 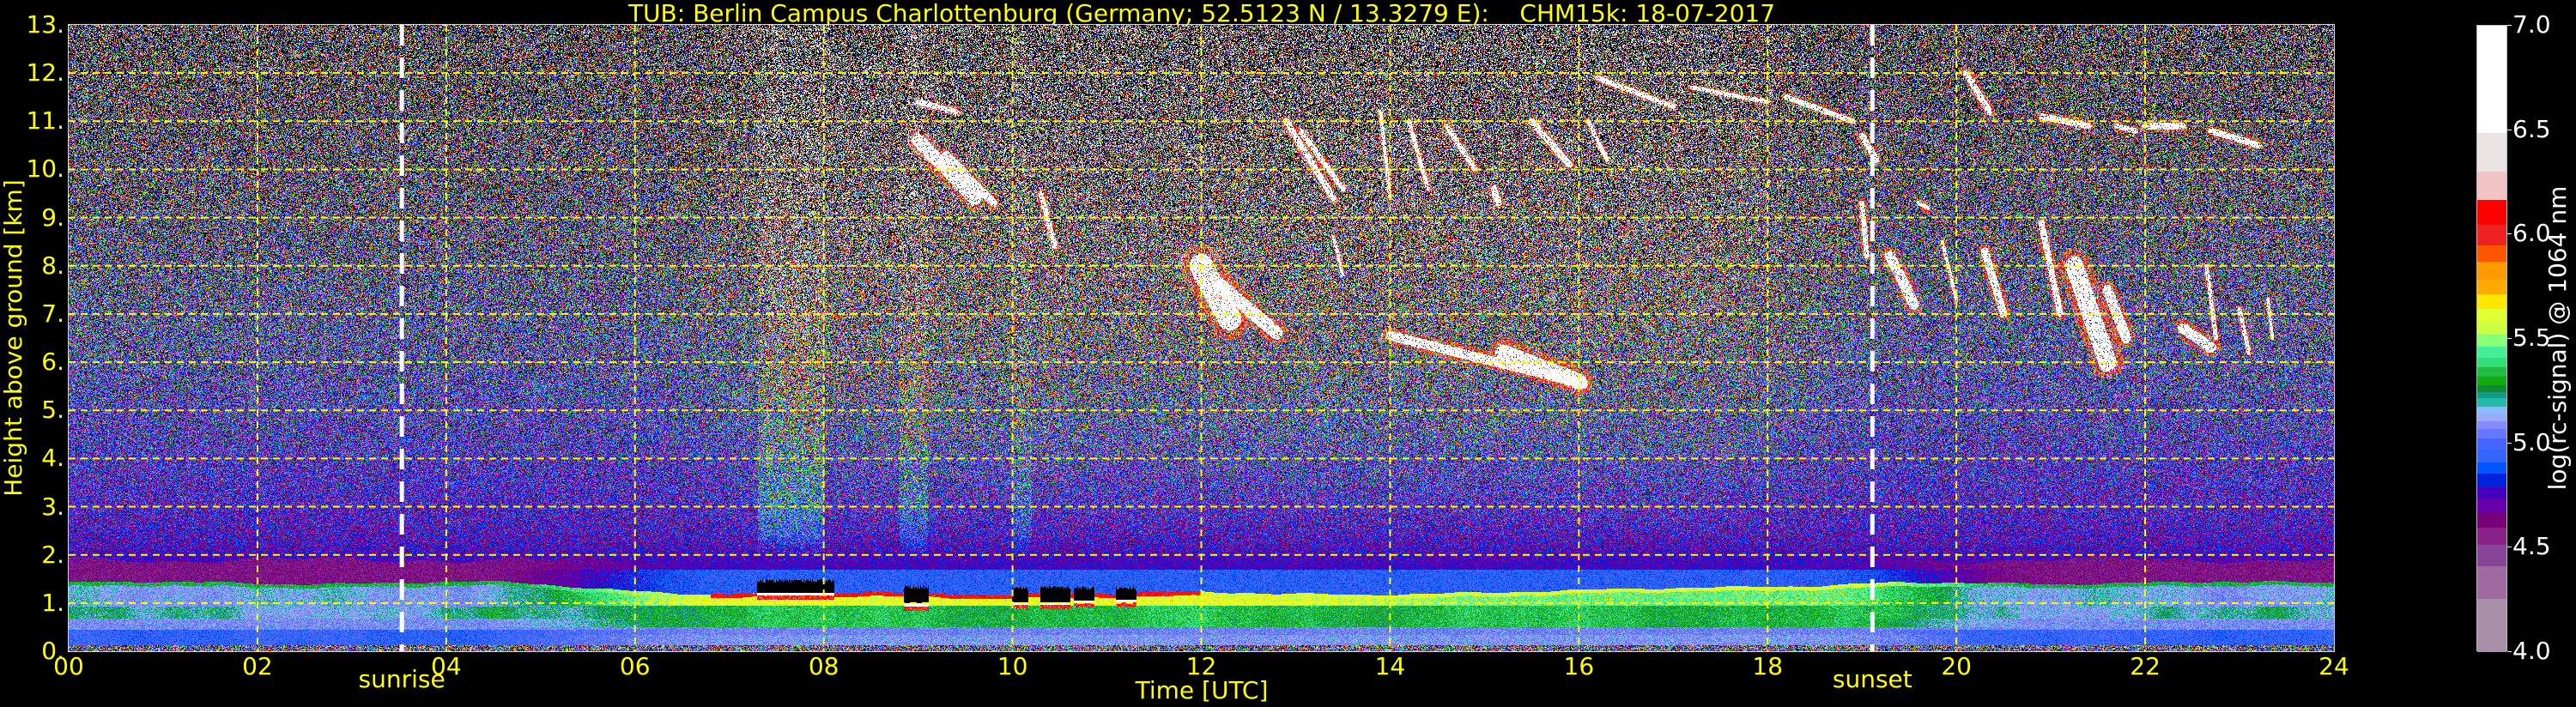 What do you see at coordinates (1956, 666) in the screenshot?
I see `x-tick-label: 20` at bounding box center [1956, 666].